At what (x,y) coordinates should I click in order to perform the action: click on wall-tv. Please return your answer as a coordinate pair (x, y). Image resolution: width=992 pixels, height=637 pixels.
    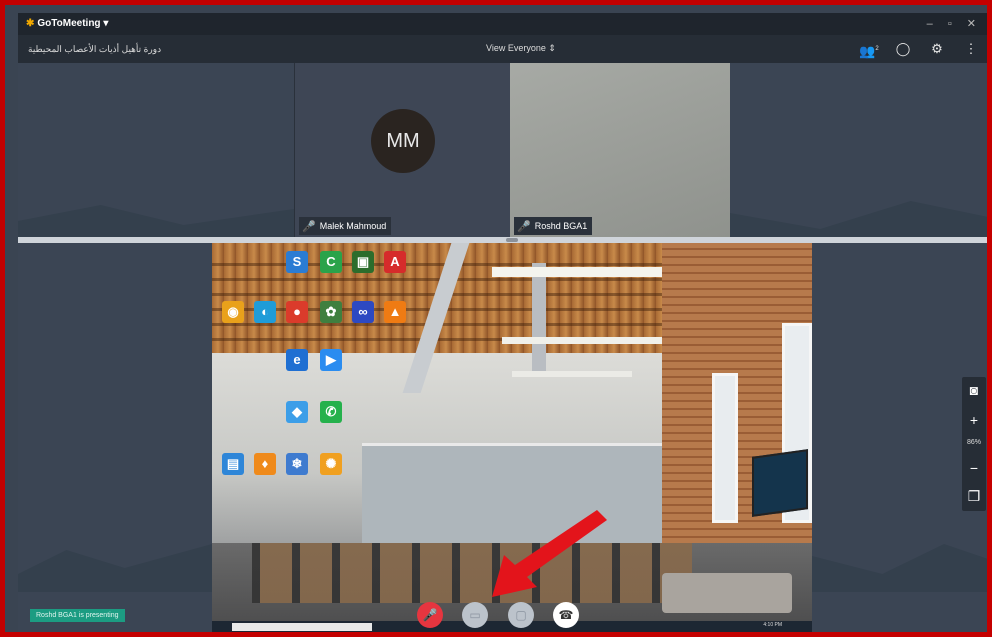
    Looking at the image, I should click on (780, 483).